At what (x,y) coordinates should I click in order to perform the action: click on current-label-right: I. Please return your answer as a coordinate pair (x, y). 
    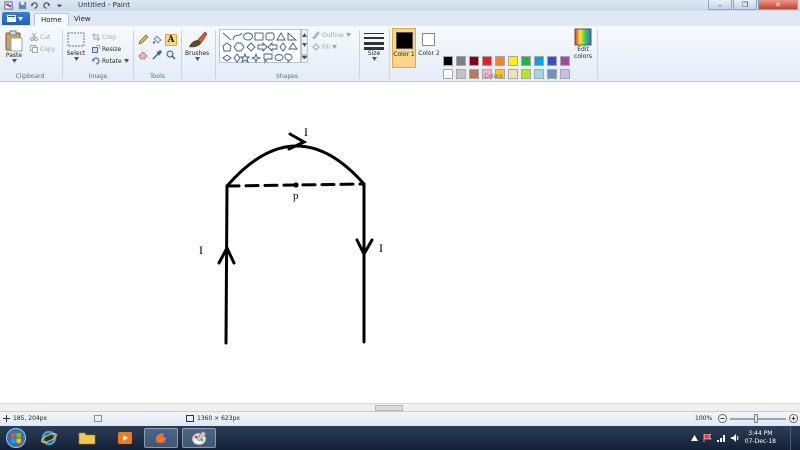
    Looking at the image, I should click on (381, 248).